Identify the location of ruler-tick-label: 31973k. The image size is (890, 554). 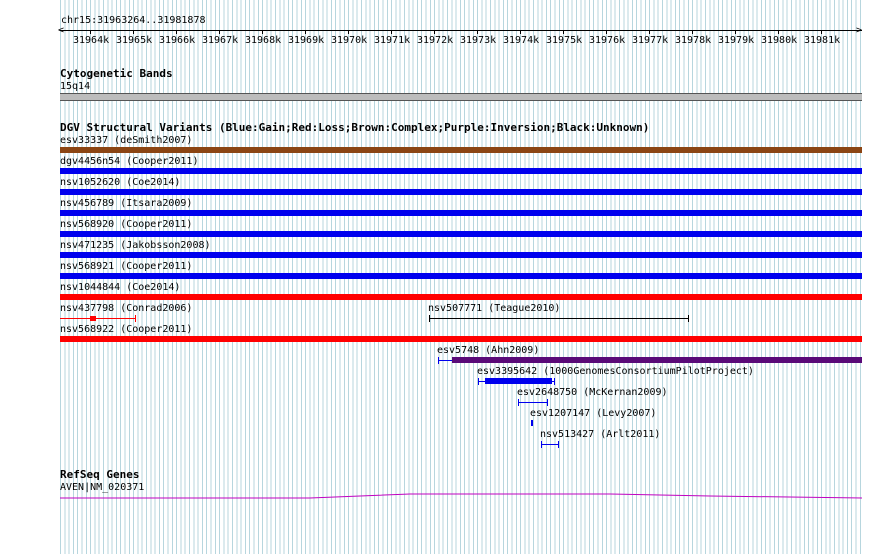
(478, 40).